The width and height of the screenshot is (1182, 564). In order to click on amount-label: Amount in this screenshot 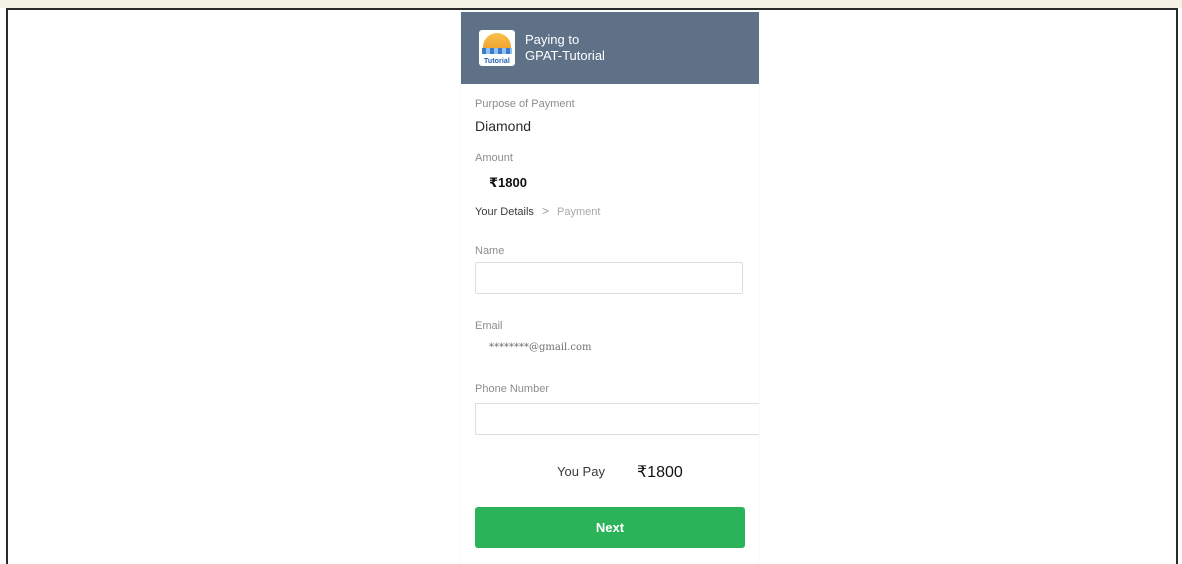, I will do `click(494, 158)`.